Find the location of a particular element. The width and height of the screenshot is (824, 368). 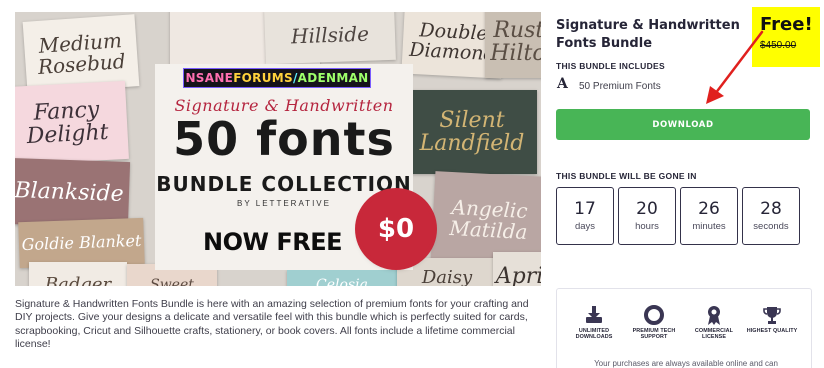

countdown-minutes: 26 minutes is located at coordinates (709, 216).